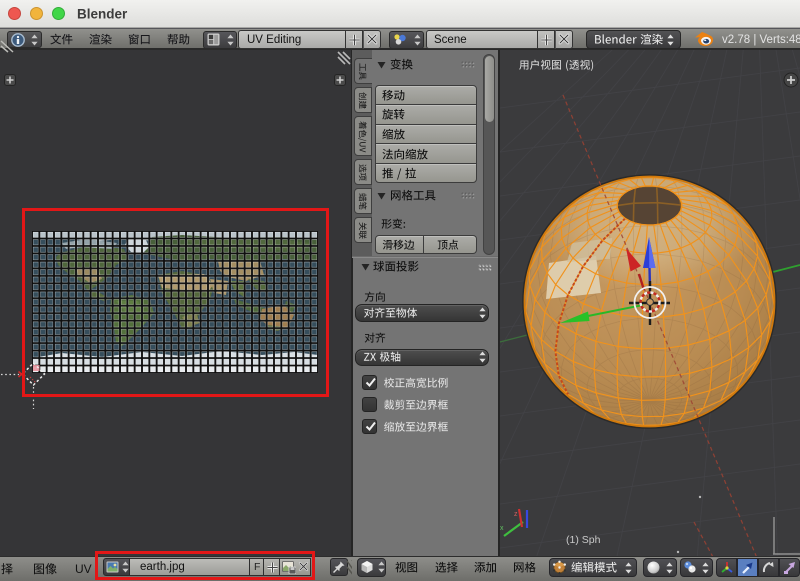 Image resolution: width=800 pixels, height=581 pixels. Describe the element at coordinates (516, 514) in the screenshot. I see `svg-text: z` at that location.